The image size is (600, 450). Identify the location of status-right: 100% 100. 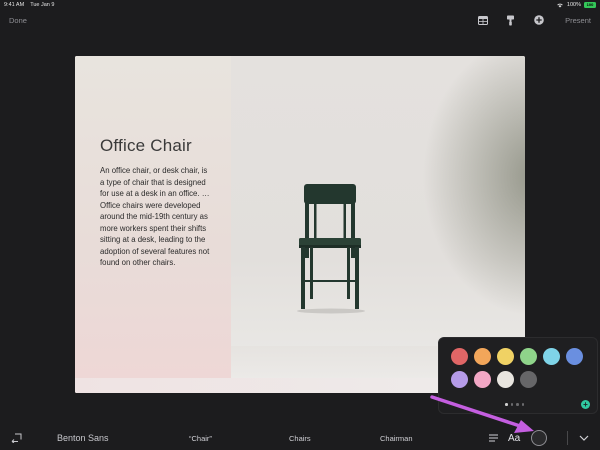
(576, 5).